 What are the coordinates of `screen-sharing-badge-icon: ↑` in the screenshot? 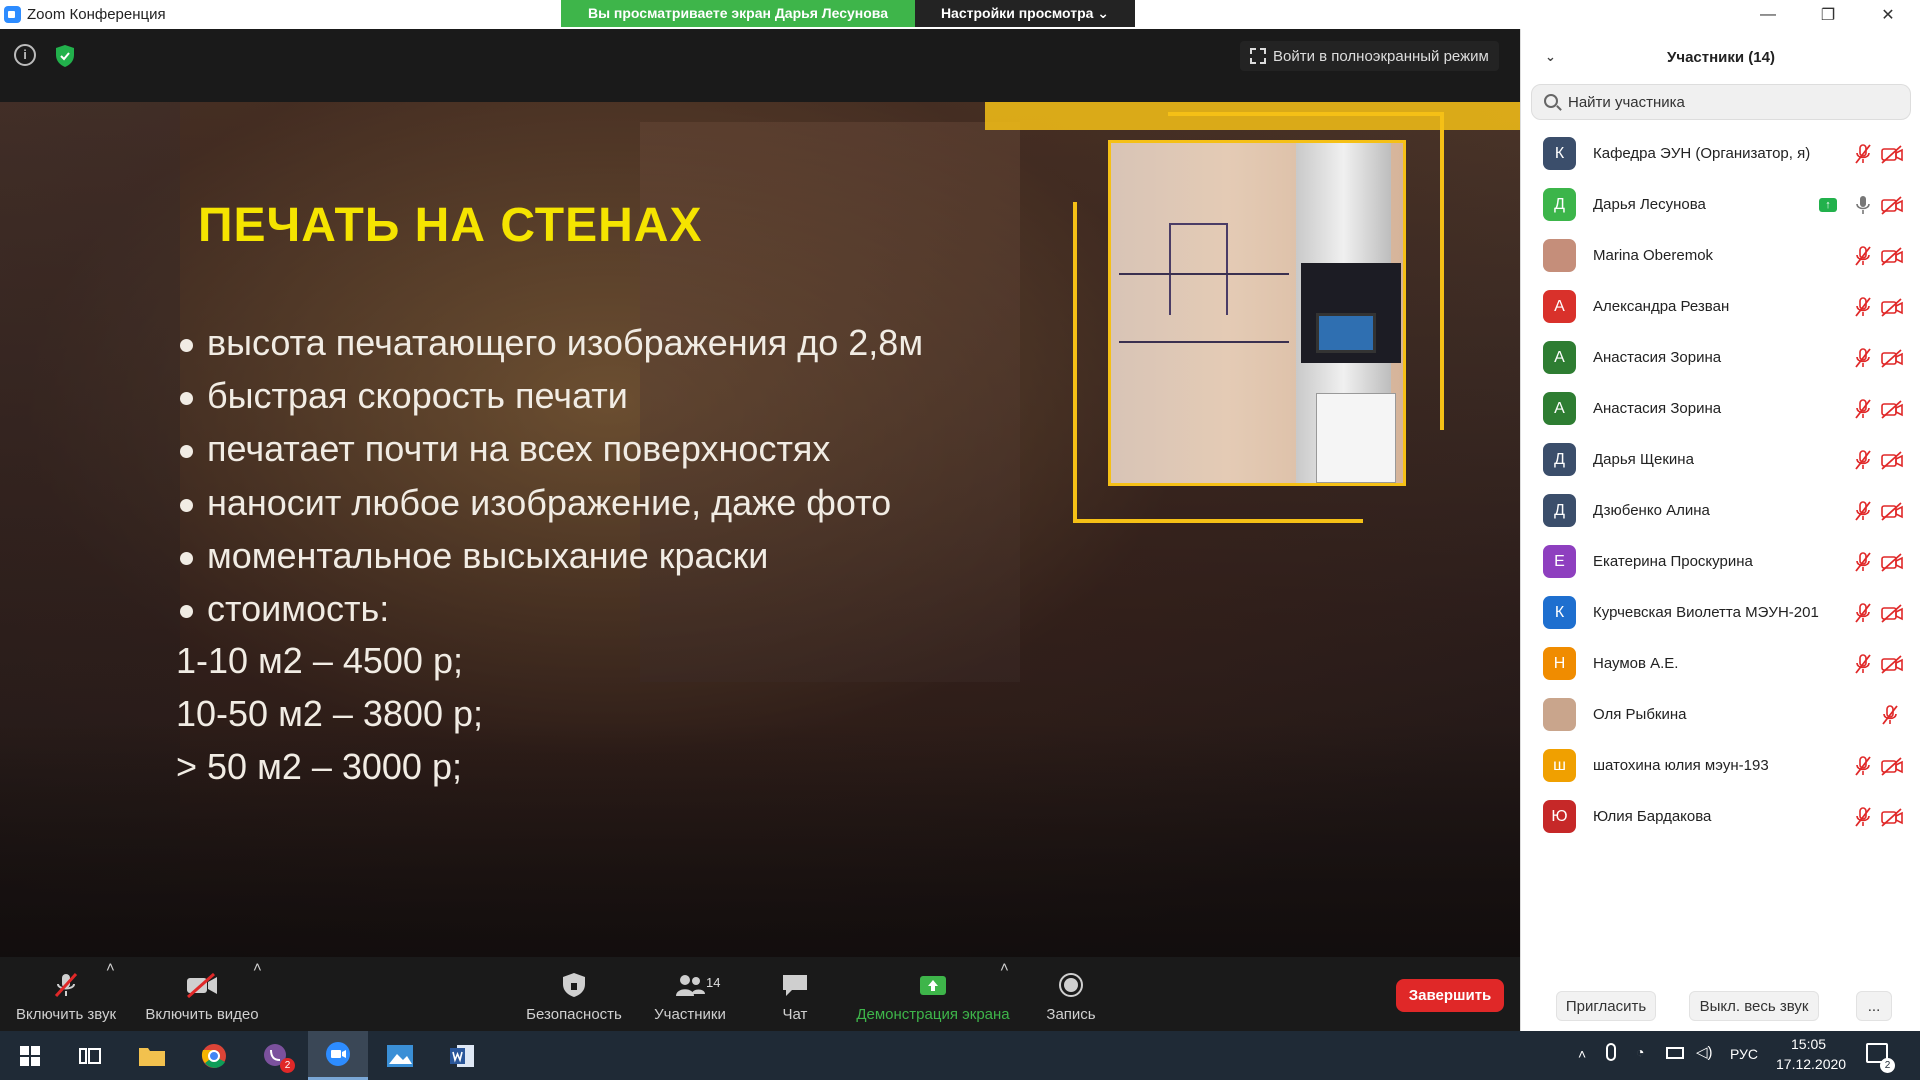 It's located at (1828, 204).